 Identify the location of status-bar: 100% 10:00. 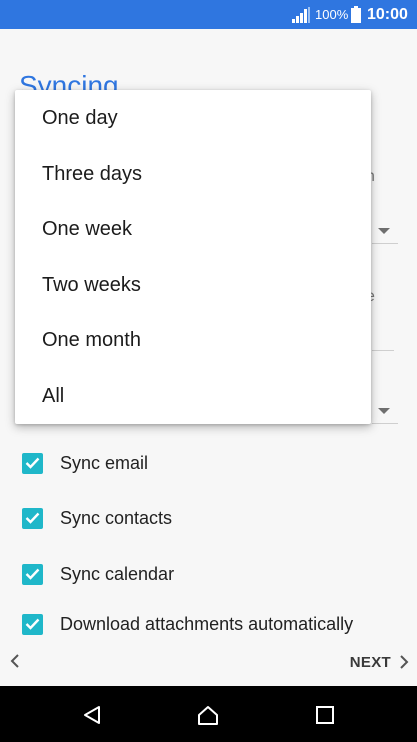
(208, 14).